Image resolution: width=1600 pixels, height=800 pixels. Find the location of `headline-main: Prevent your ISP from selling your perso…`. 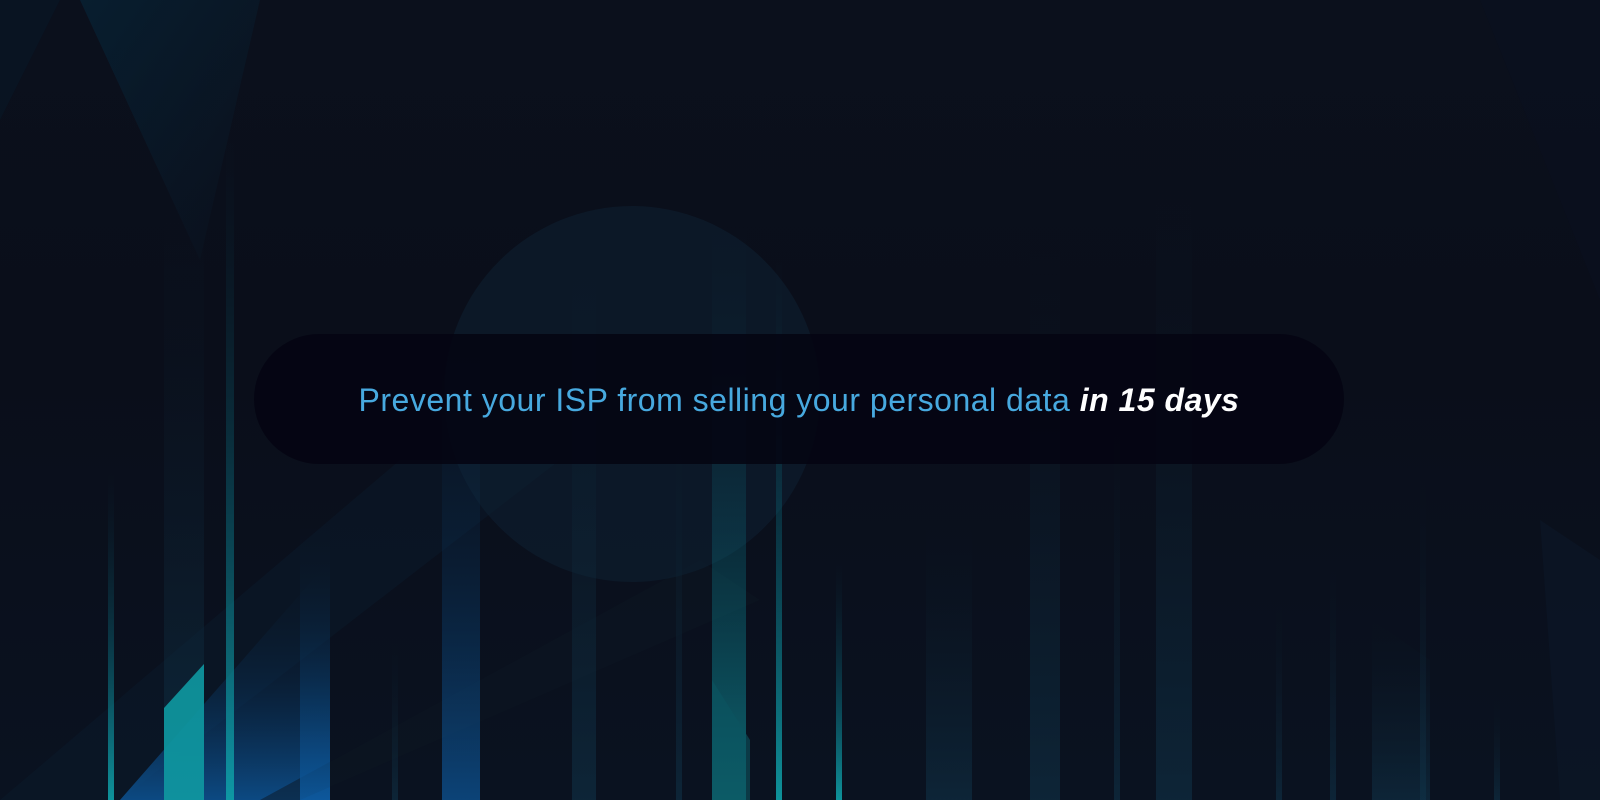

headline-main: Prevent your ISP from selling your perso… is located at coordinates (714, 399).